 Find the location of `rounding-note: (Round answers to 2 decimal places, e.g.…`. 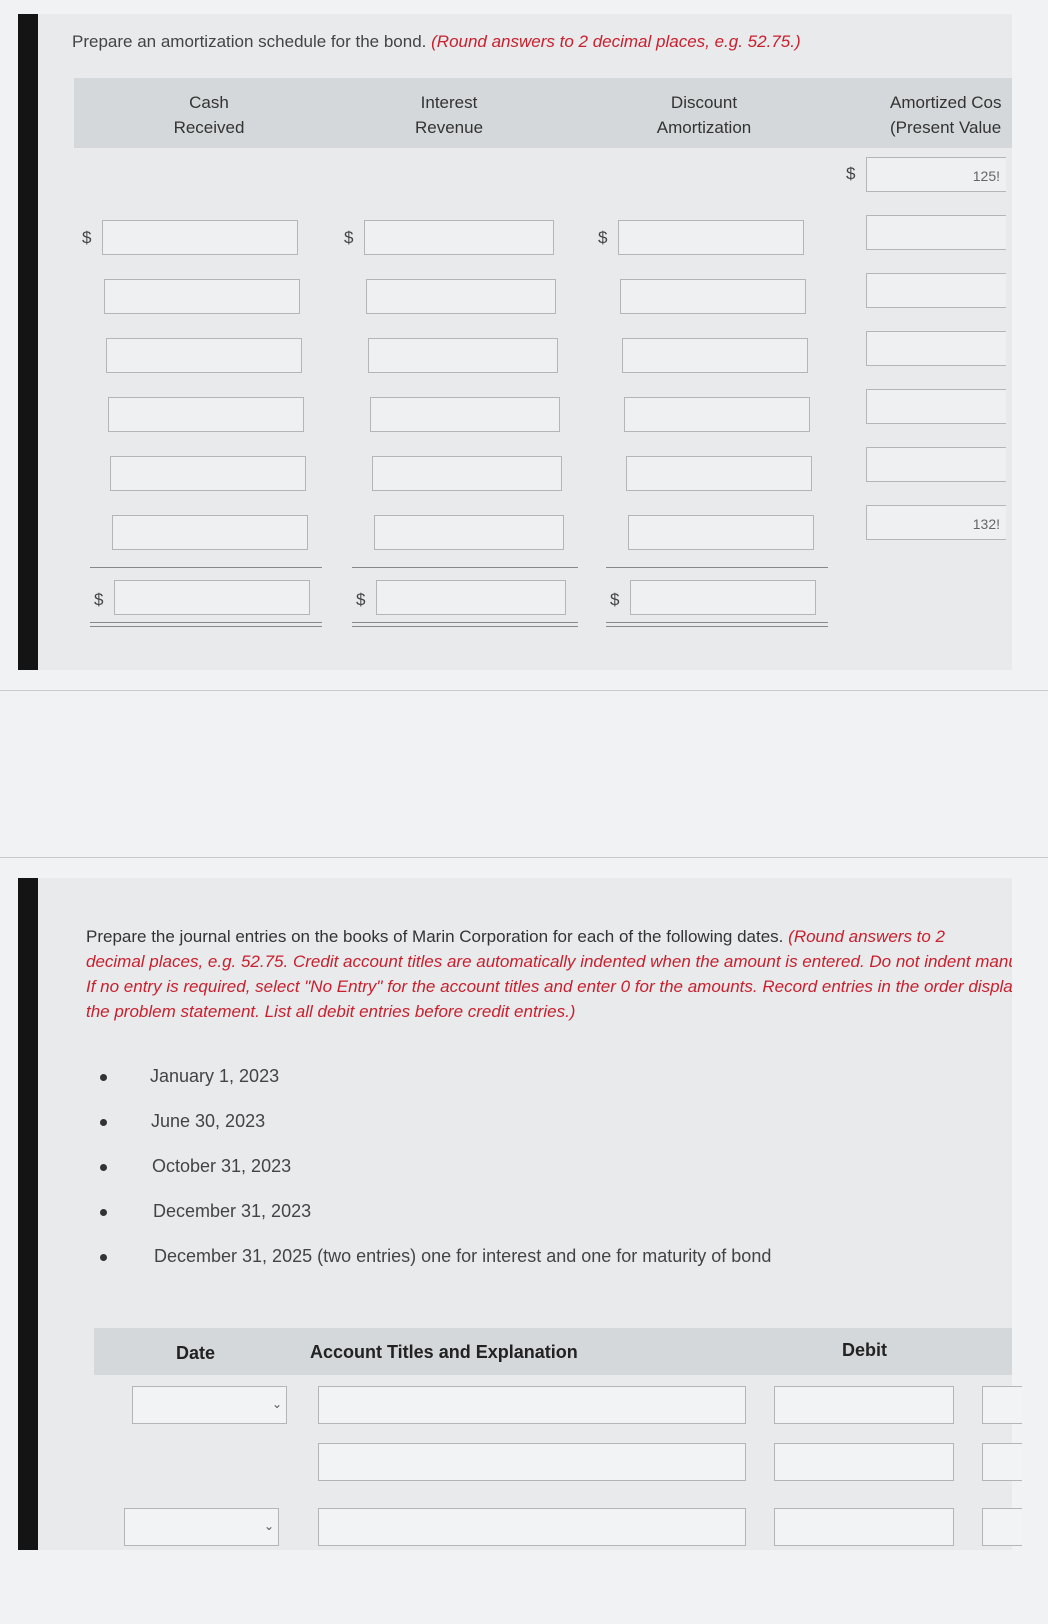

rounding-note: (Round answers to 2 decimal places, e.g.… is located at coordinates (616, 41).